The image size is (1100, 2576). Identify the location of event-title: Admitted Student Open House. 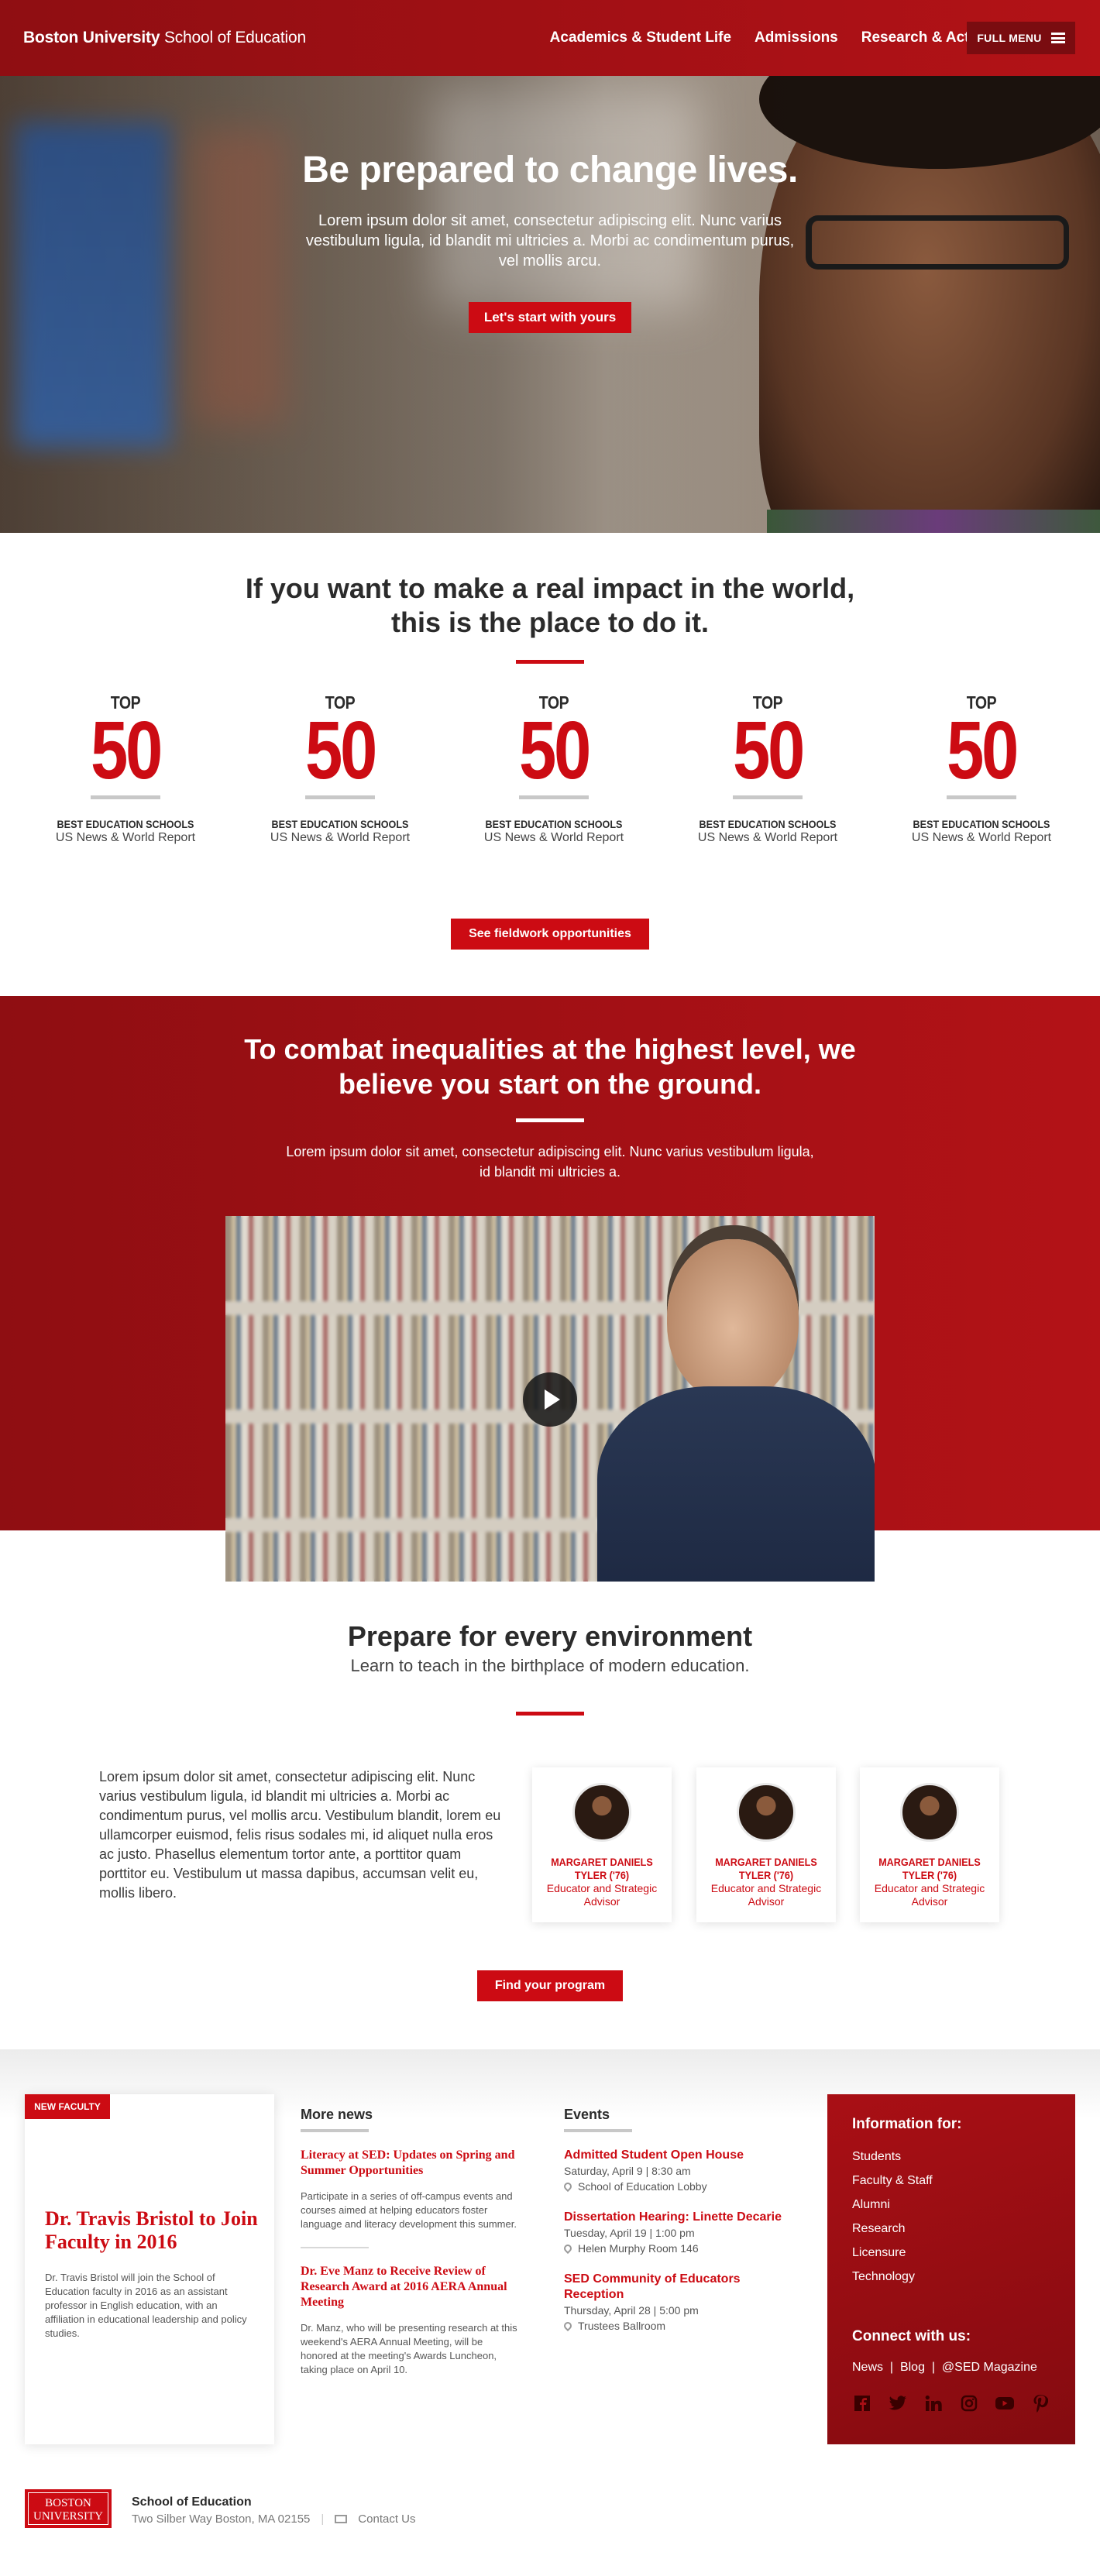
(680, 2155).